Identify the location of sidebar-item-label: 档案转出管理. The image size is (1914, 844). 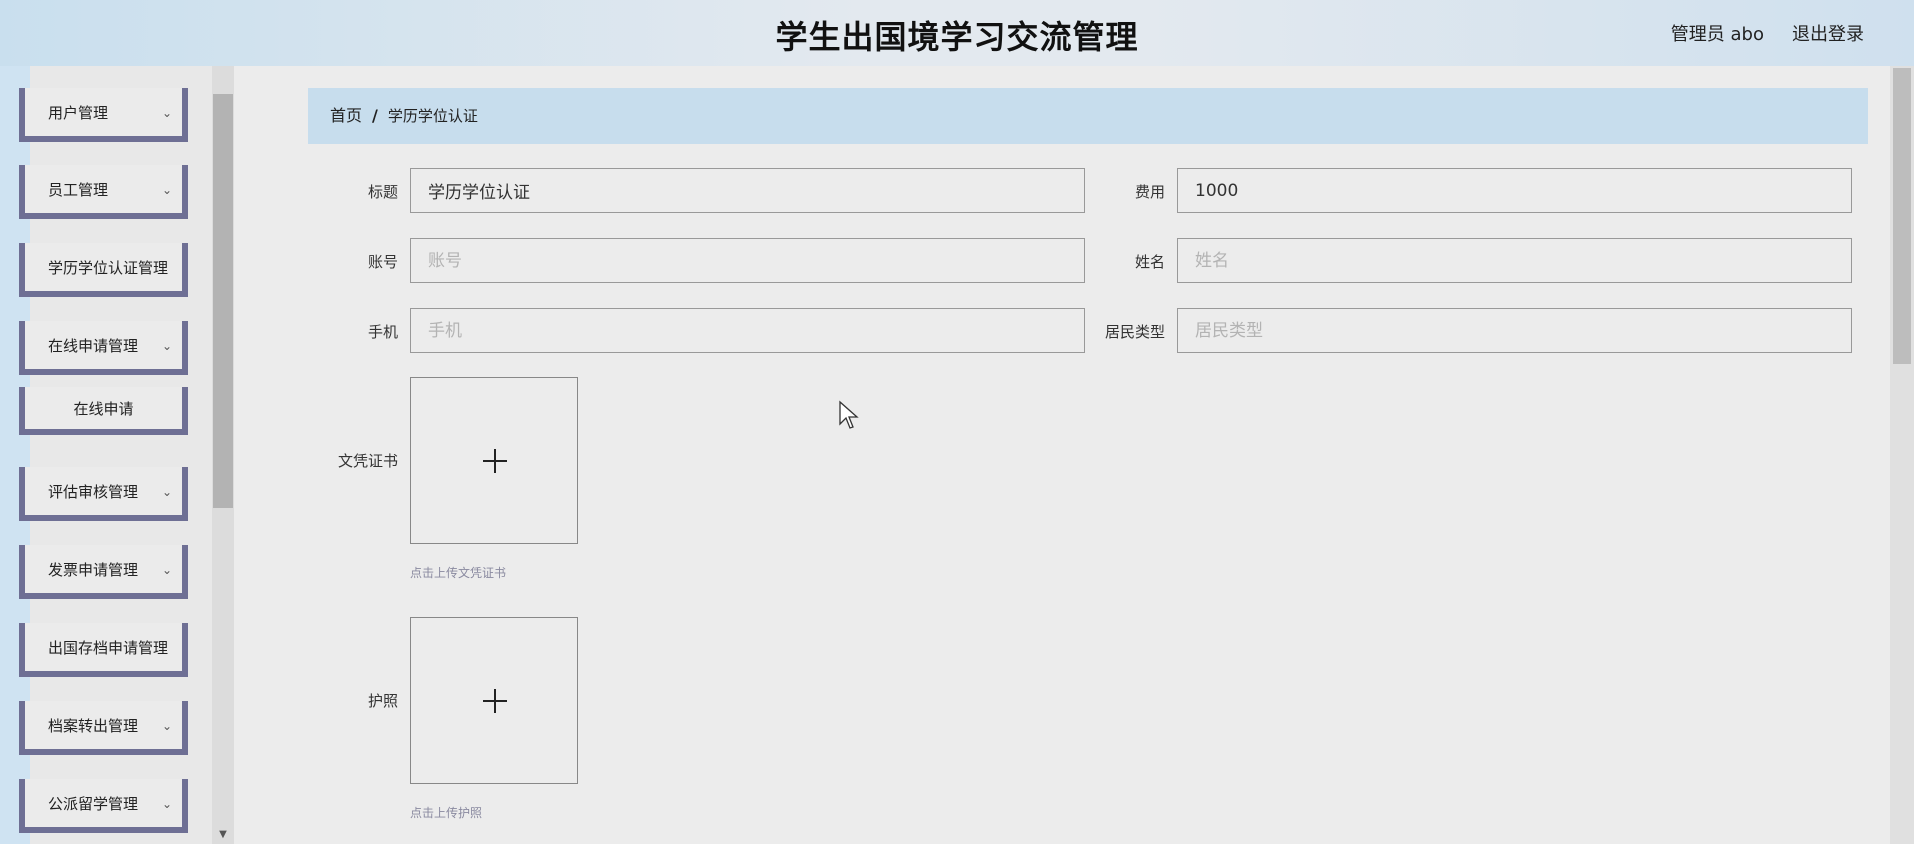
(93, 726).